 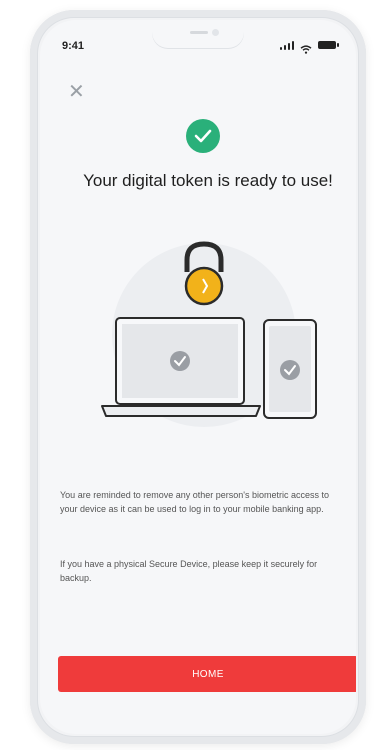 What do you see at coordinates (290, 369) in the screenshot?
I see `phone-icon` at bounding box center [290, 369].